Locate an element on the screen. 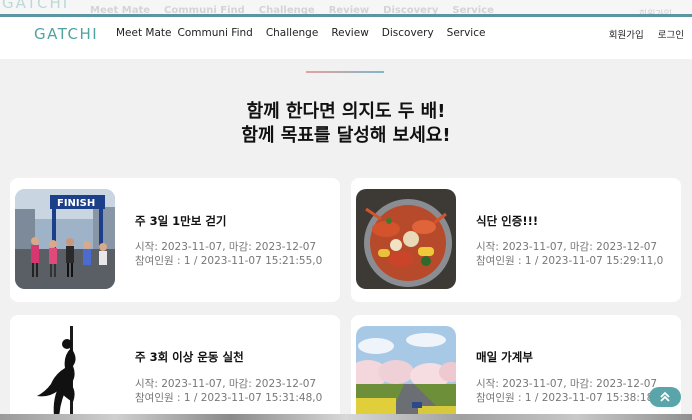 The image size is (692, 420). nav-review: Review is located at coordinates (349, 33).